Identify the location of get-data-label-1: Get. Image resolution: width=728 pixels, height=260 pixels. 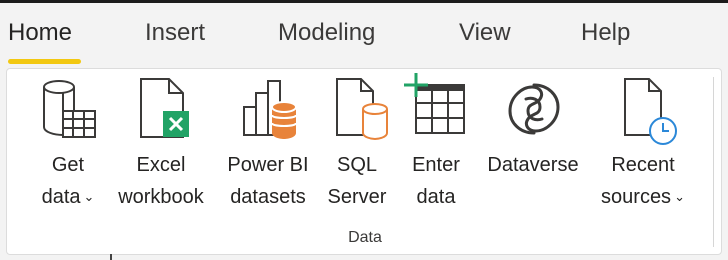
(68, 165).